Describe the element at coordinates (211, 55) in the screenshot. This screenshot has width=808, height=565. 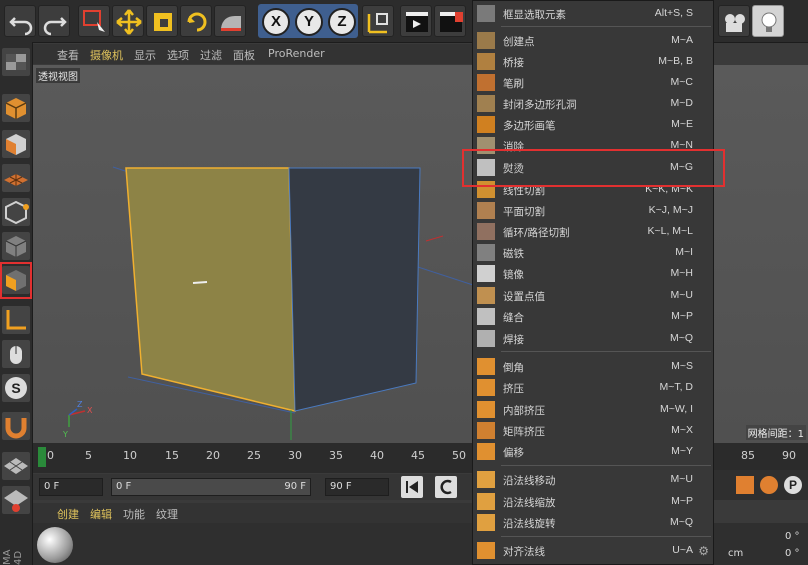
I see `filter-menu: 过滤` at that location.